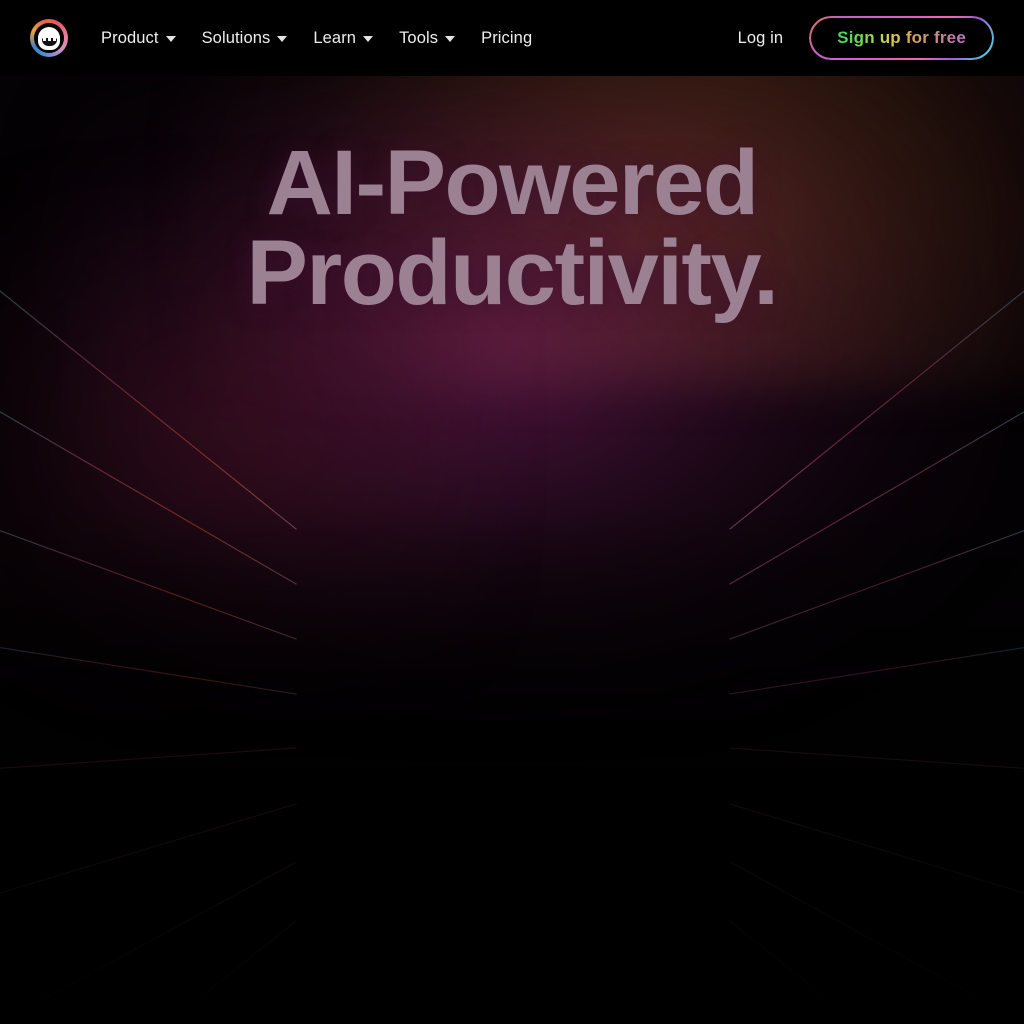 The width and height of the screenshot is (1024, 1024). What do you see at coordinates (512, 273) in the screenshot?
I see `hero-headline-line-2: Productivity.` at bounding box center [512, 273].